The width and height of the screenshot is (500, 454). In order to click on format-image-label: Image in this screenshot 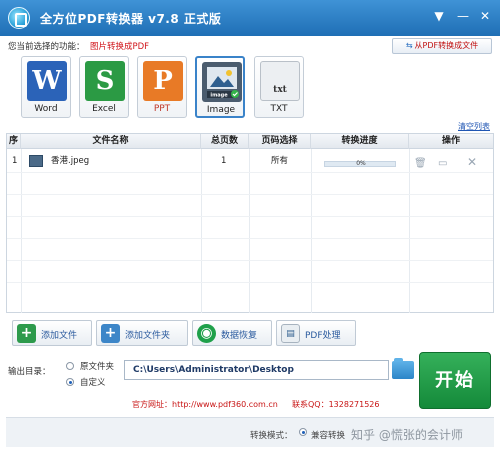, I will do `click(221, 110)`.